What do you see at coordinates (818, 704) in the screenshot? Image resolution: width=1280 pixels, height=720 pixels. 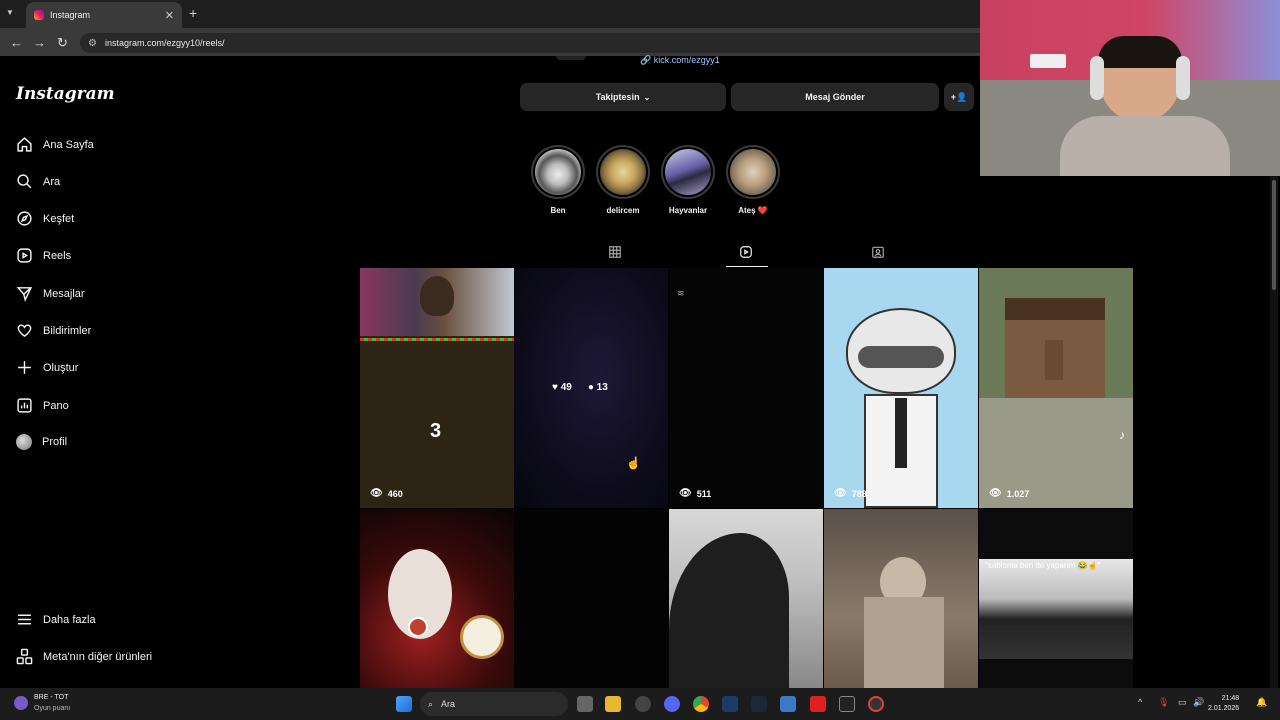 I see `app-red-icon` at bounding box center [818, 704].